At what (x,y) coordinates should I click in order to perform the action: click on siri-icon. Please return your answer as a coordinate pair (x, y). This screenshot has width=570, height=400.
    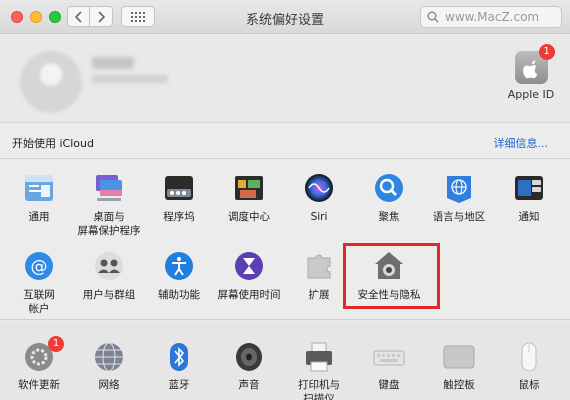
    Looking at the image, I should click on (319, 189).